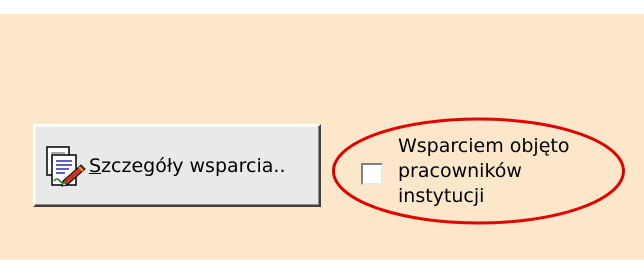 This screenshot has height=273, width=644. I want to click on button-label-rest: zczegóły wsparcia.., so click(193, 165).